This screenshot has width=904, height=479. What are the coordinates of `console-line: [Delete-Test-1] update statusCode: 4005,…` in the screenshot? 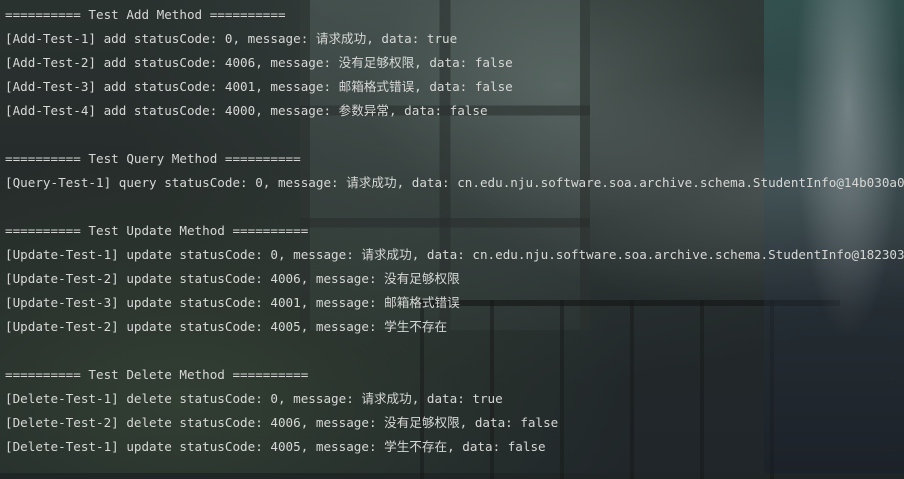 It's located at (275, 446).